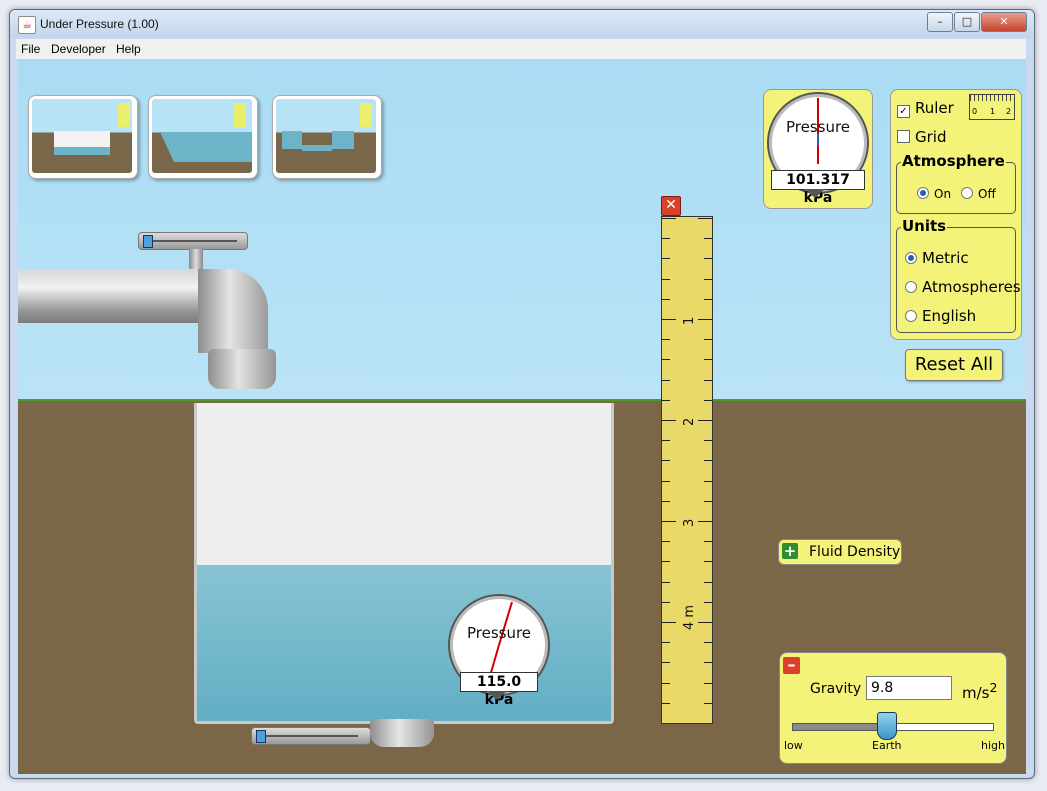 This screenshot has height=791, width=1047. What do you see at coordinates (954, 365) in the screenshot?
I see `reset-all-button: Reset All` at bounding box center [954, 365].